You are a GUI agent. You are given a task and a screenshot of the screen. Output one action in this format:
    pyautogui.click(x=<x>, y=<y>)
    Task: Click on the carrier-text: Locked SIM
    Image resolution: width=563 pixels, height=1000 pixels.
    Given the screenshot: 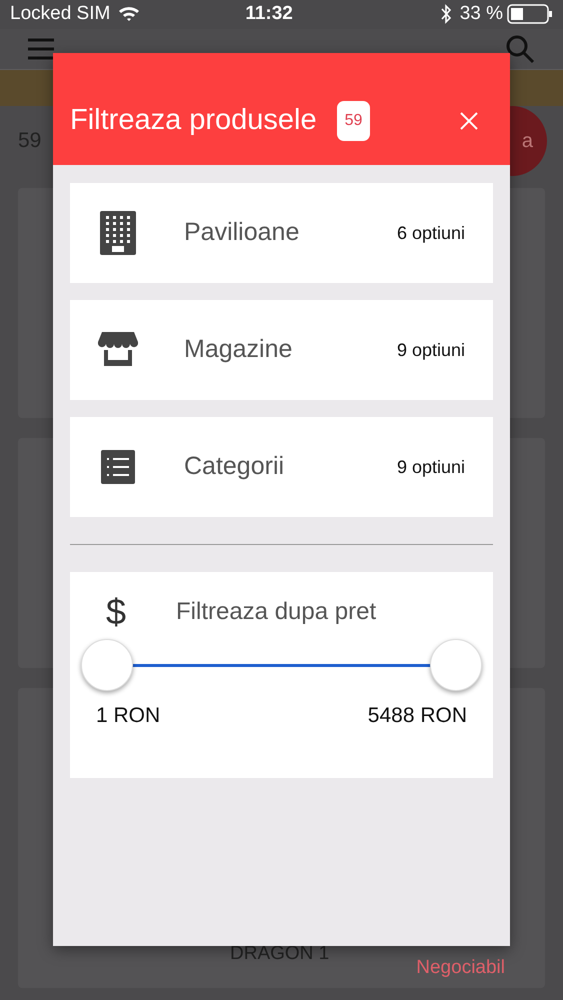 What is the action you would take?
    pyautogui.click(x=60, y=14)
    